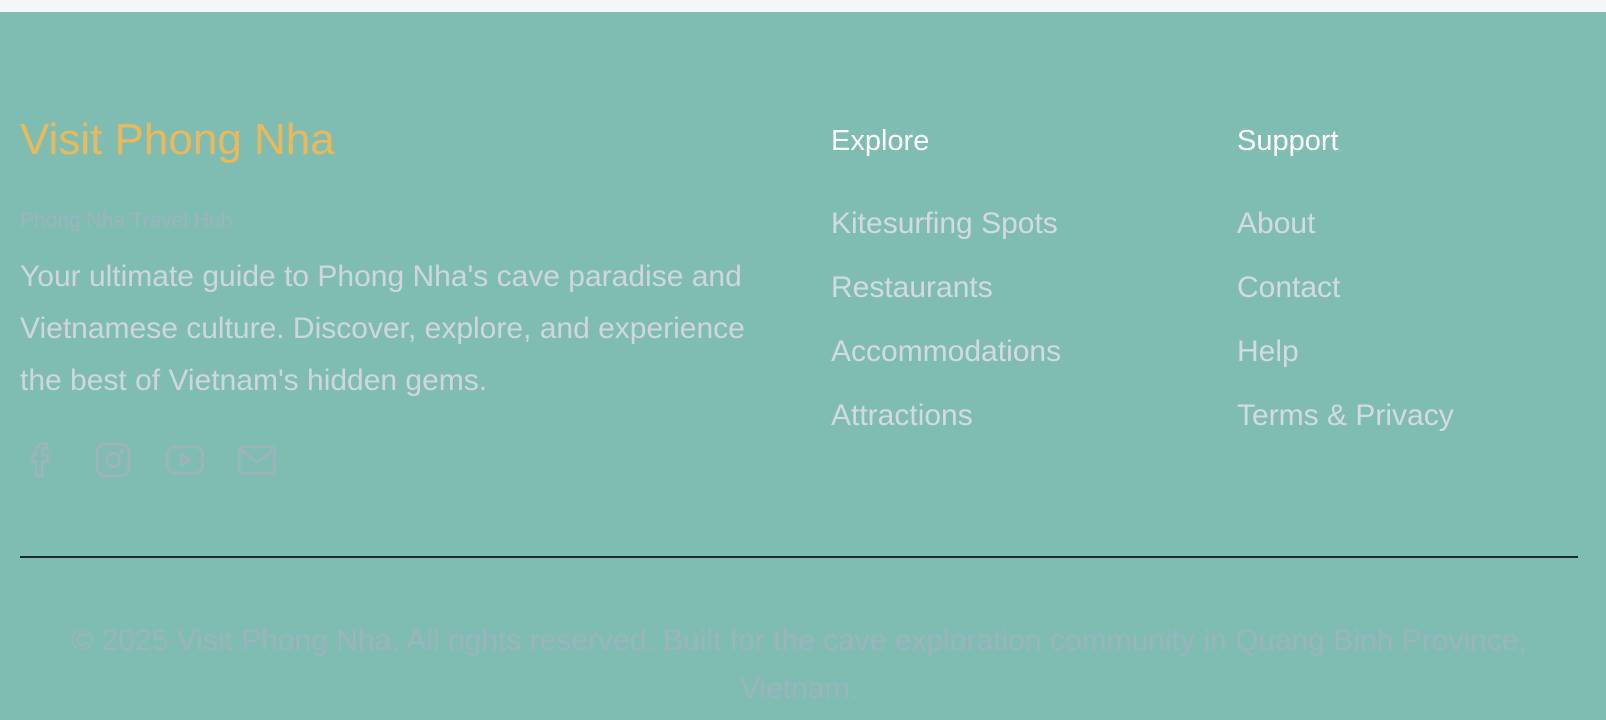 The height and width of the screenshot is (720, 1606). Describe the element at coordinates (1345, 288) in the screenshot. I see `support-link-contact: Contact` at that location.